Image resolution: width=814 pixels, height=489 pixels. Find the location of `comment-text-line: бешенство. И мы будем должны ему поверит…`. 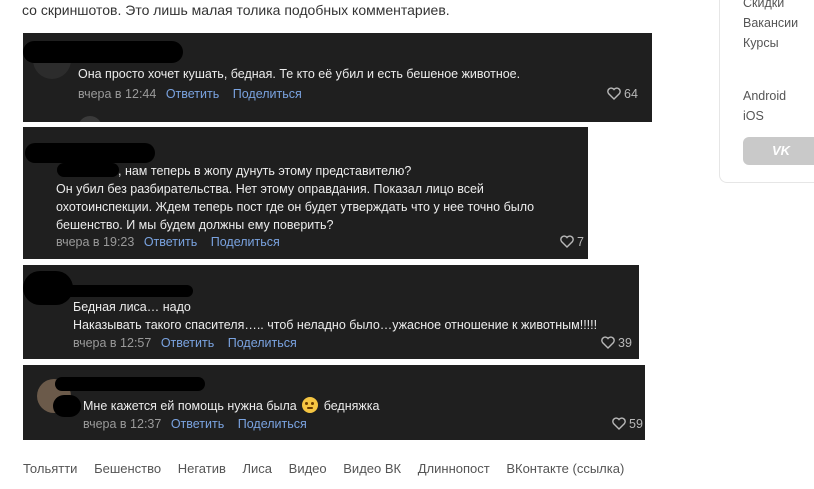

comment-text-line: бешенство. И мы будем должны ему поверит… is located at coordinates (195, 225).